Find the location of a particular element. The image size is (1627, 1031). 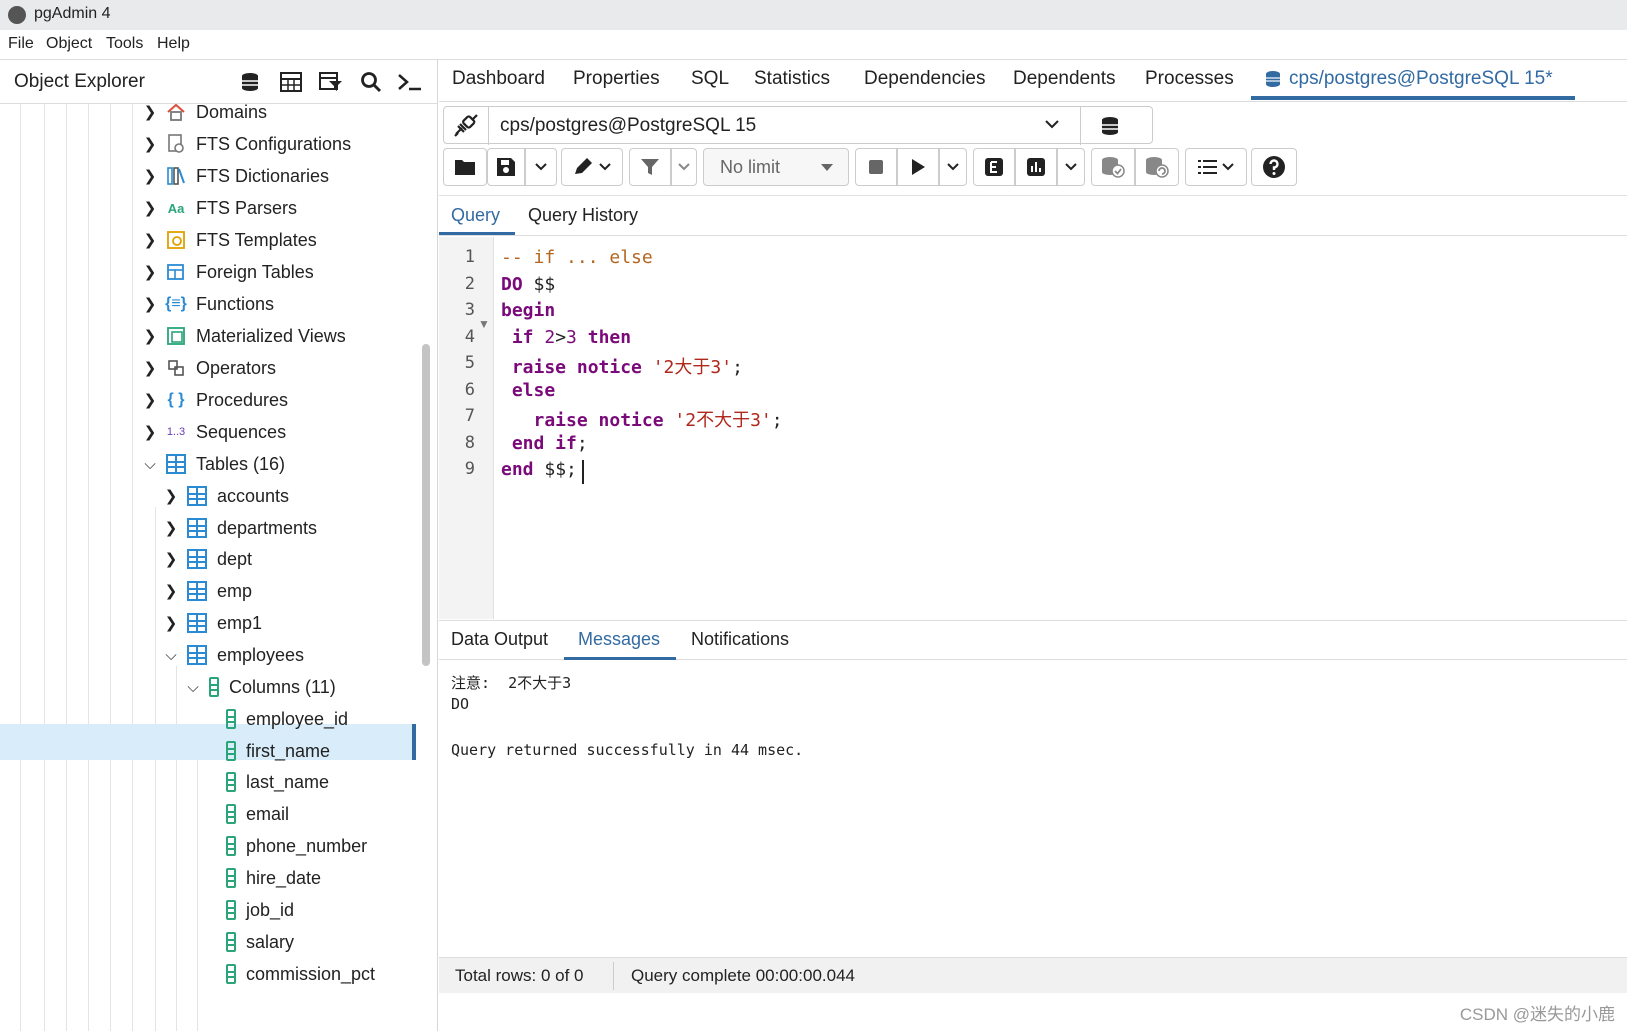

tree-node-fts-templates: ❯ FTS Templates is located at coordinates (228, 240).